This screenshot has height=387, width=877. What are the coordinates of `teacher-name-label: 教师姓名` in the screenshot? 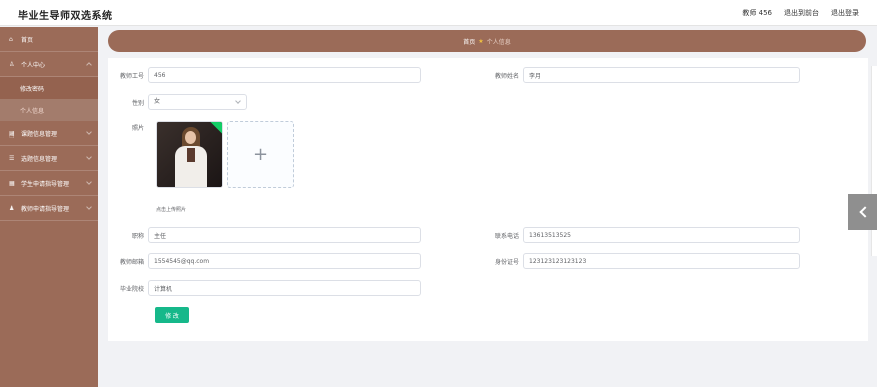 It's located at (506, 76).